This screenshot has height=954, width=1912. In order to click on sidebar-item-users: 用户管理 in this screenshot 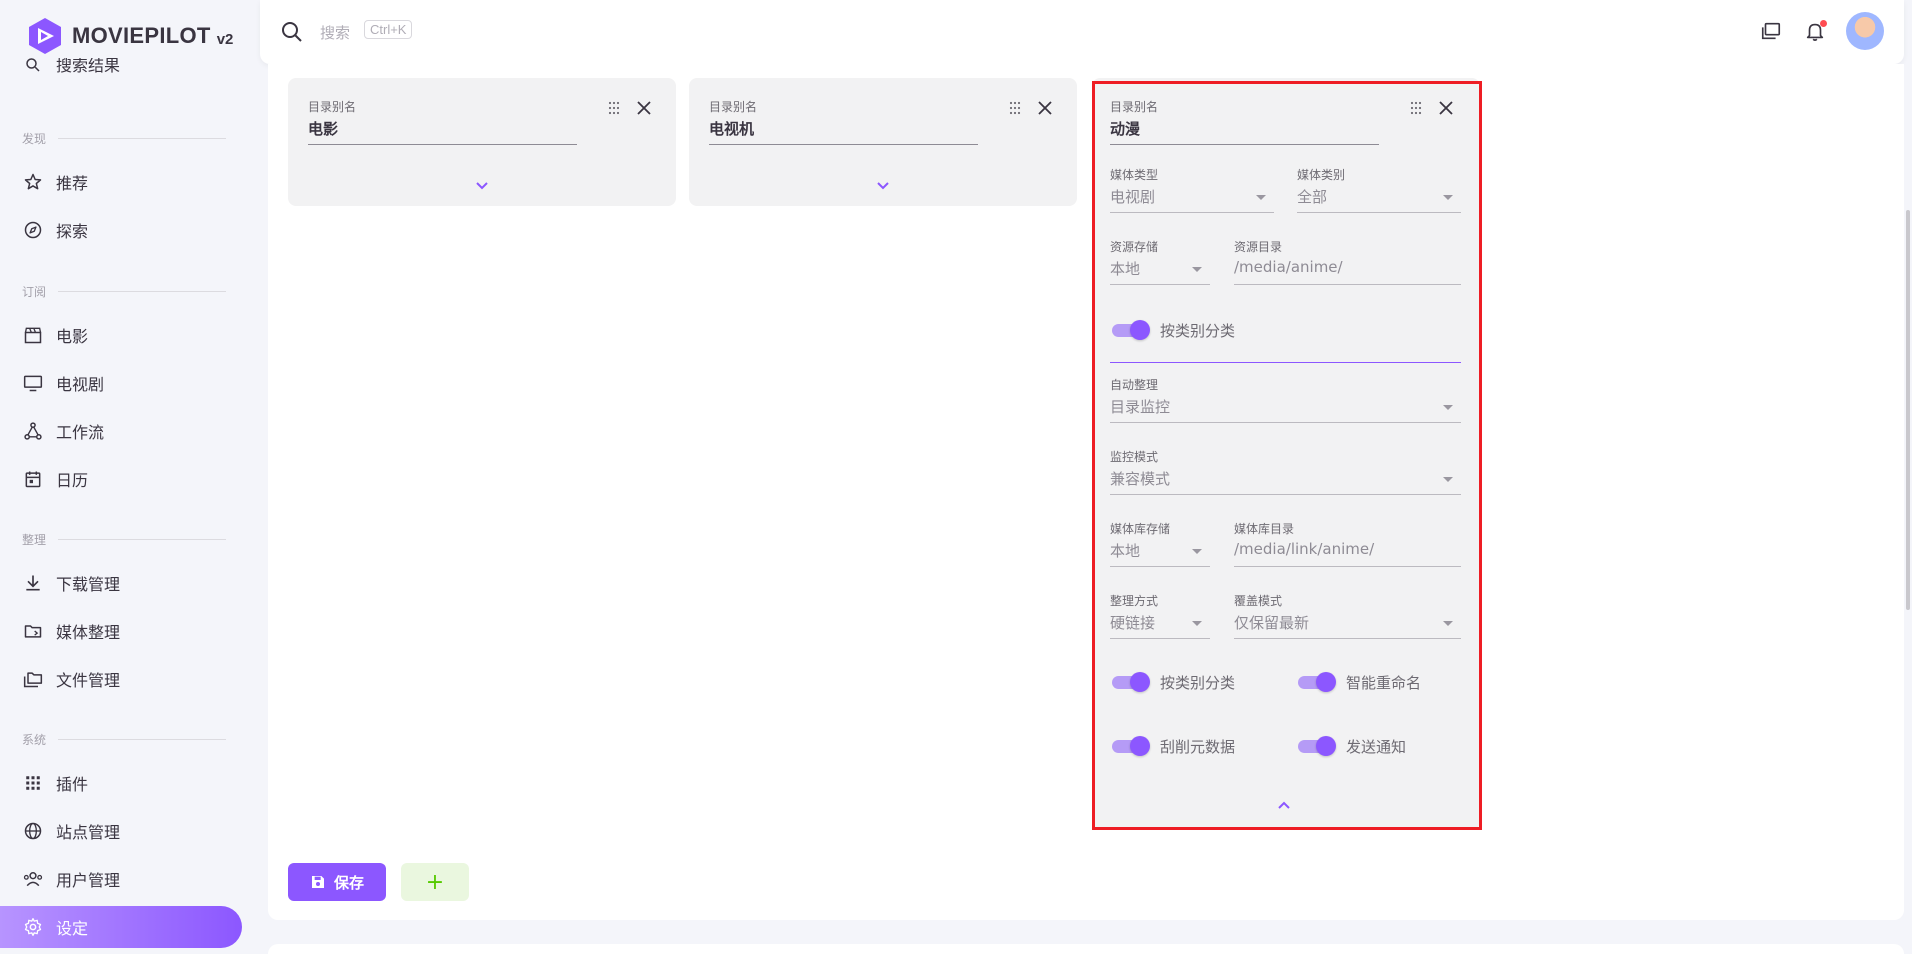, I will do `click(121, 879)`.